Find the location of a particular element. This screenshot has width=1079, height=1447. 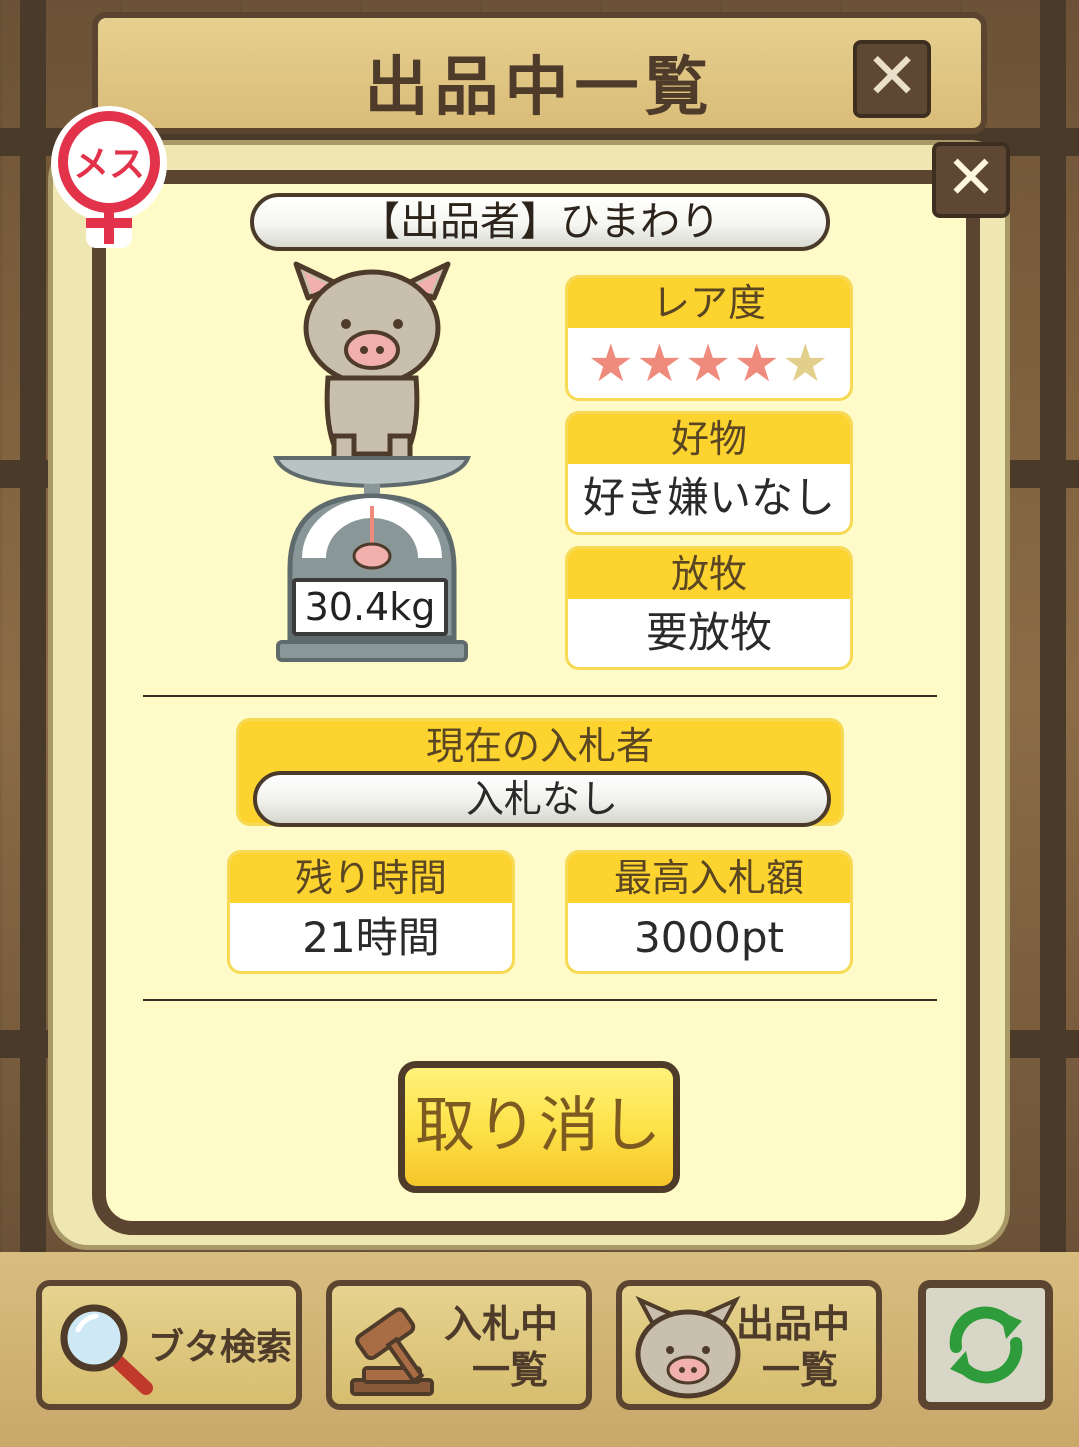

refresh-icon is located at coordinates (985, 1345).